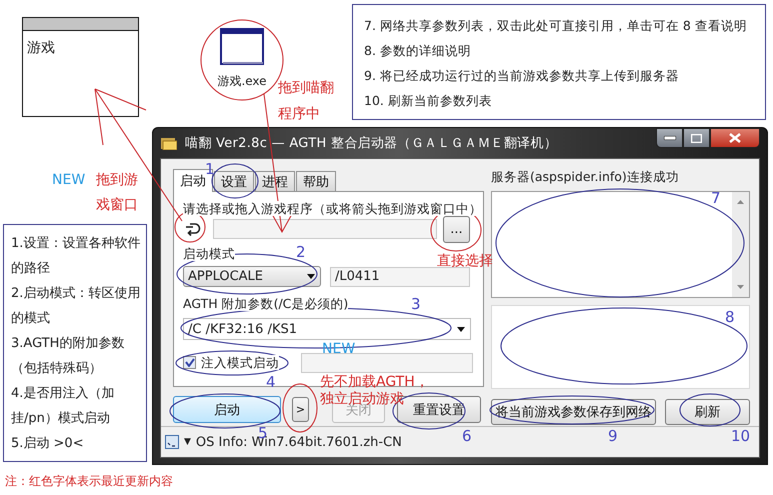 This screenshot has width=773, height=495. What do you see at coordinates (325, 229) in the screenshot?
I see `program-path-field` at bounding box center [325, 229].